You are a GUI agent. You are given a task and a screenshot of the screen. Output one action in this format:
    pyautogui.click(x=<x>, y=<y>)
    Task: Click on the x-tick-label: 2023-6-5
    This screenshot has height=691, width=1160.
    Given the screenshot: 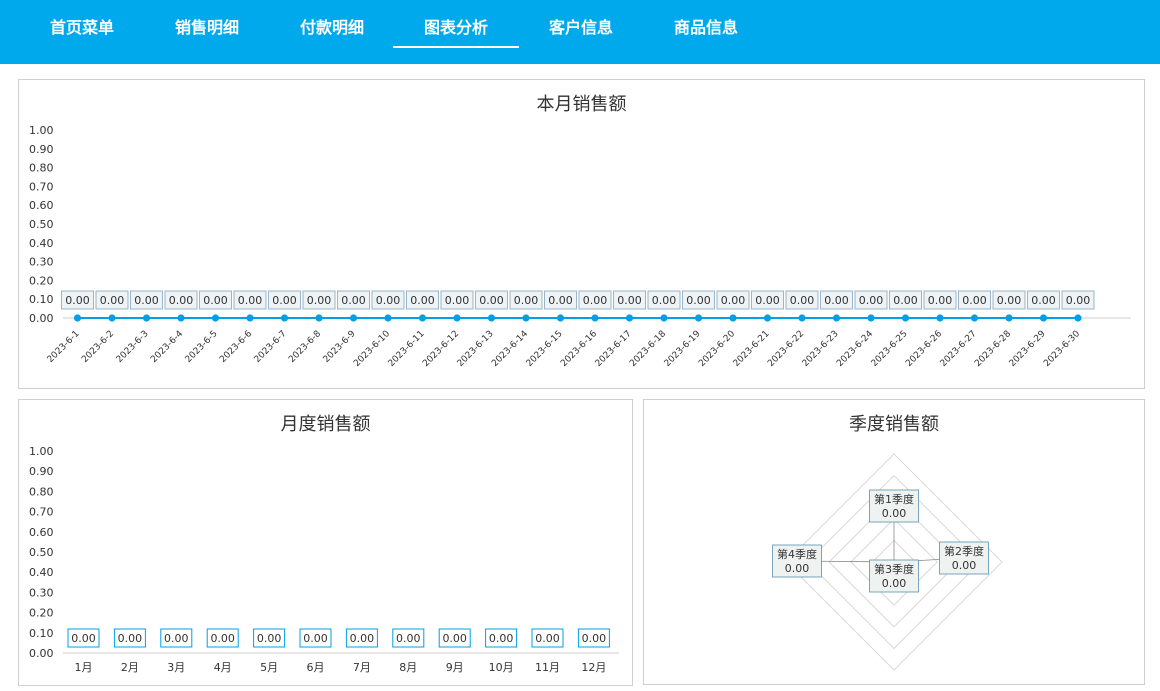 What is the action you would take?
    pyautogui.click(x=202, y=347)
    